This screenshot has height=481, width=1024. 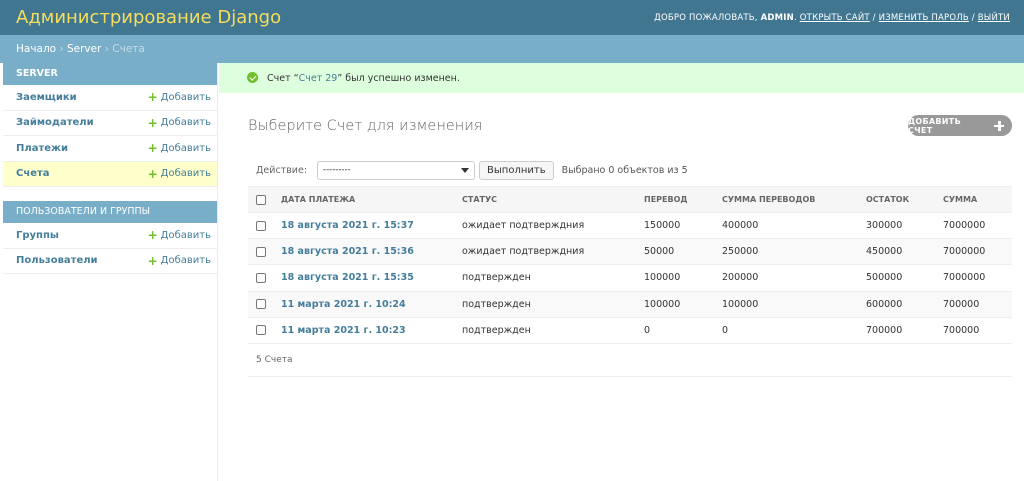 What do you see at coordinates (884, 252) in the screenshot?
I see `cell-balance: 450000` at bounding box center [884, 252].